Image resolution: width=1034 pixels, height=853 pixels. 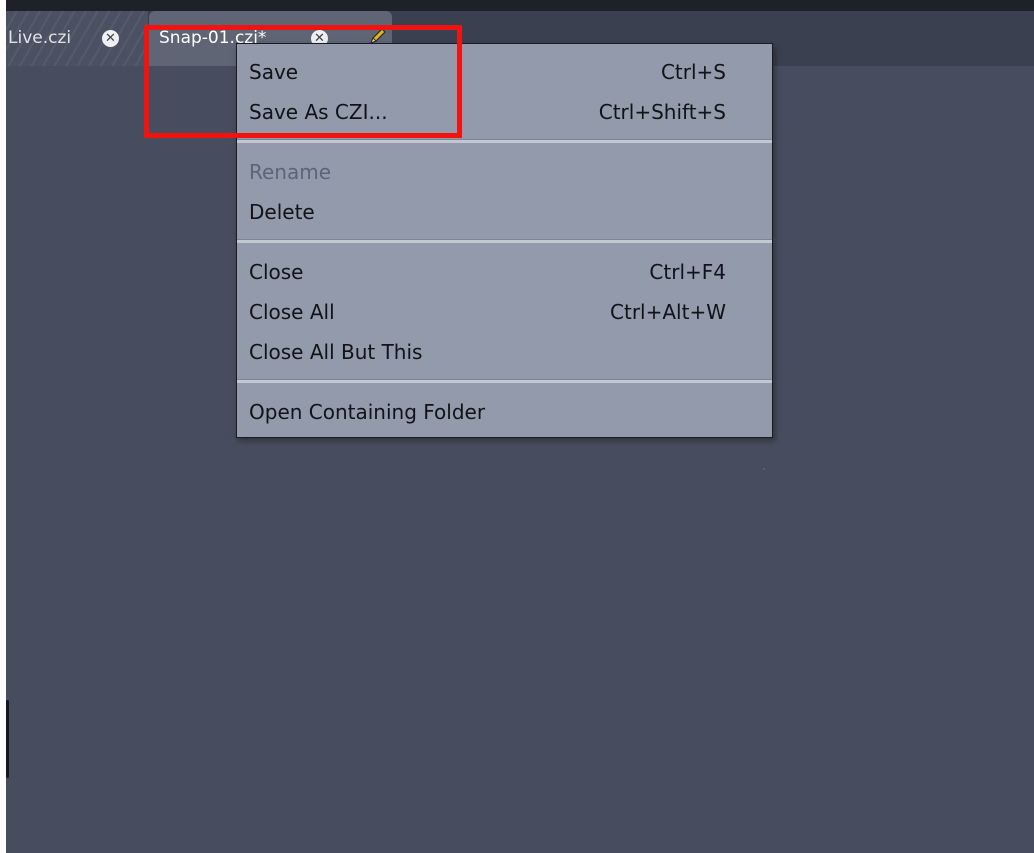 What do you see at coordinates (336, 352) in the screenshot?
I see `menu-item-label: Close All But This` at bounding box center [336, 352].